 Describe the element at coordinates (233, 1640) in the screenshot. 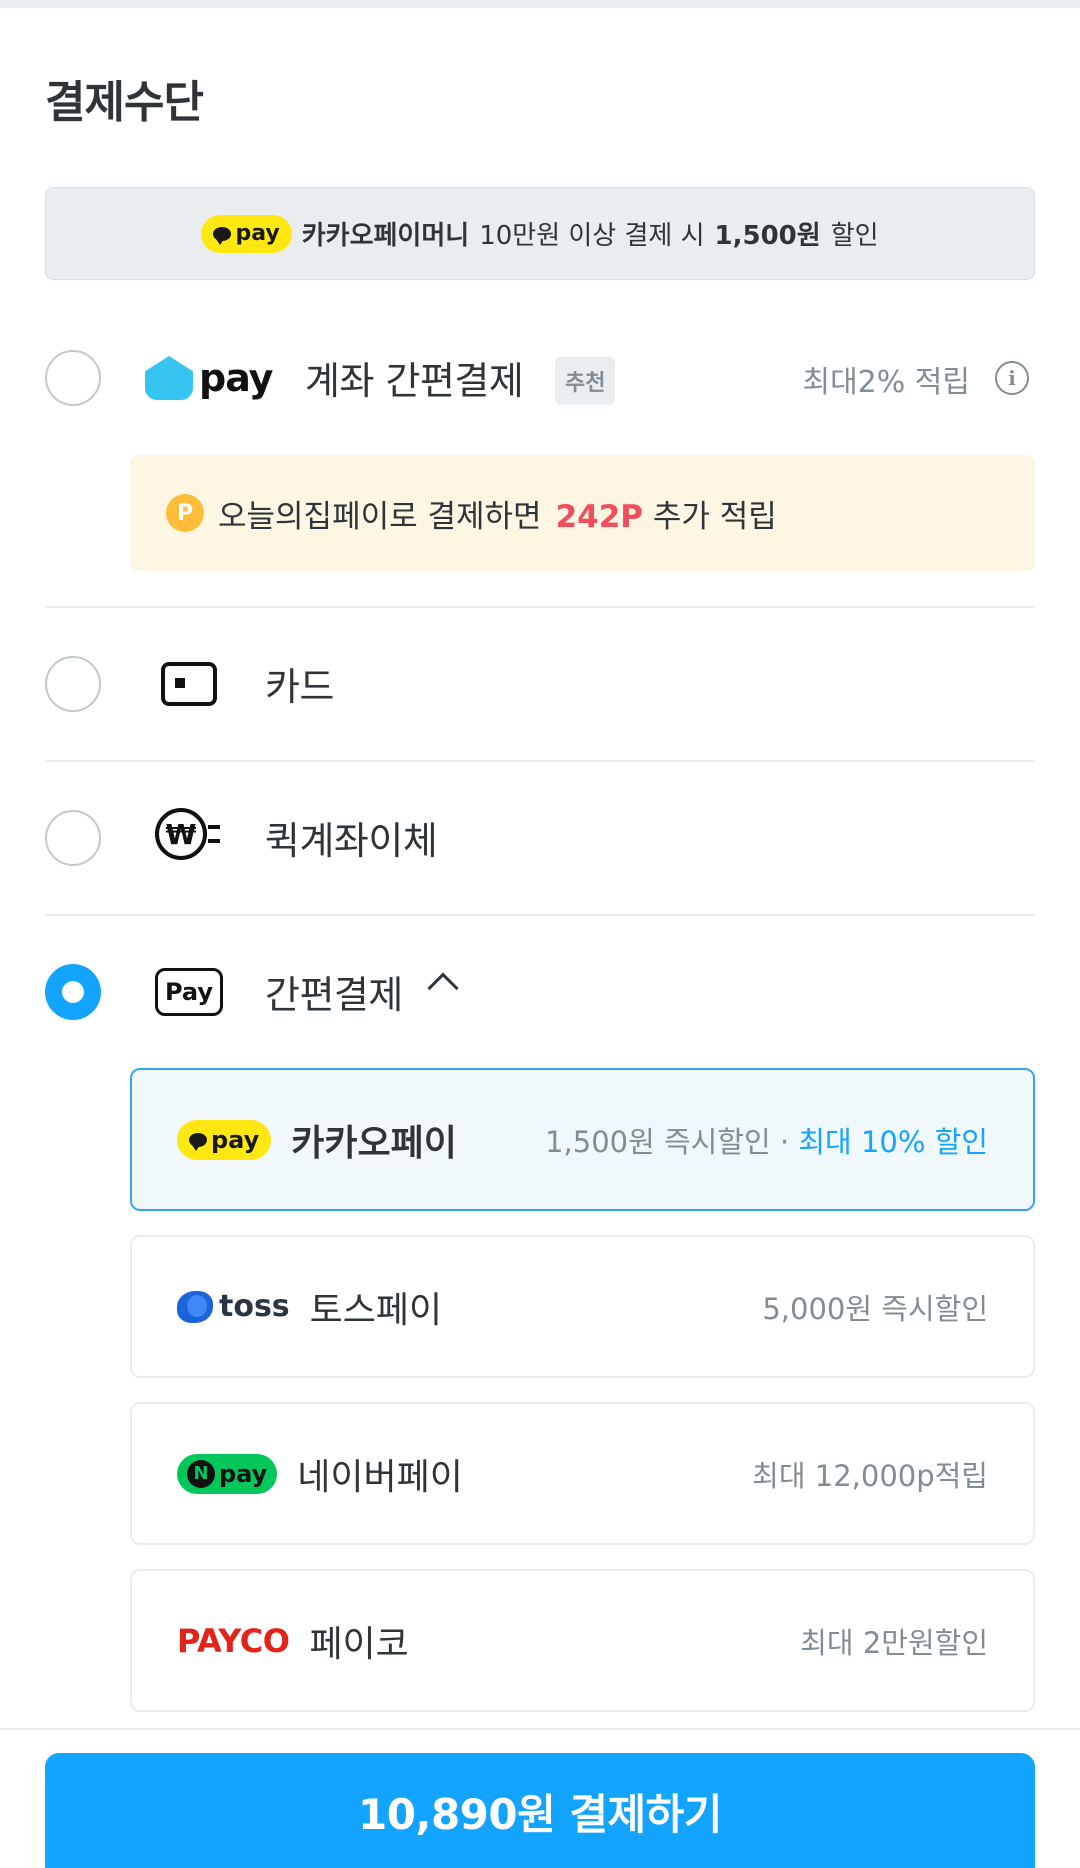

I see `payco-logo: PAYCO` at that location.